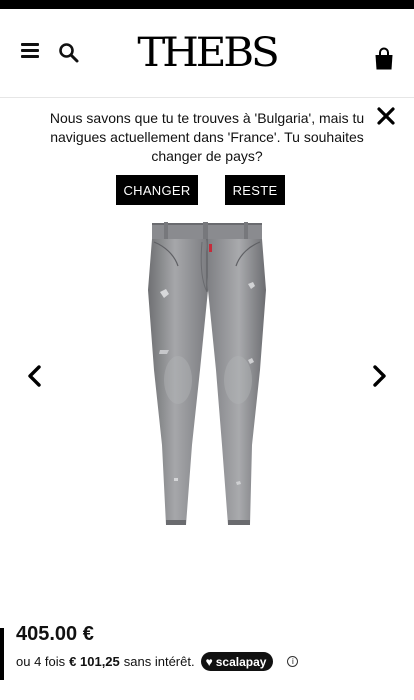 This screenshot has width=414, height=700. What do you see at coordinates (55, 634) in the screenshot?
I see `product-price: 405.00 €` at bounding box center [55, 634].